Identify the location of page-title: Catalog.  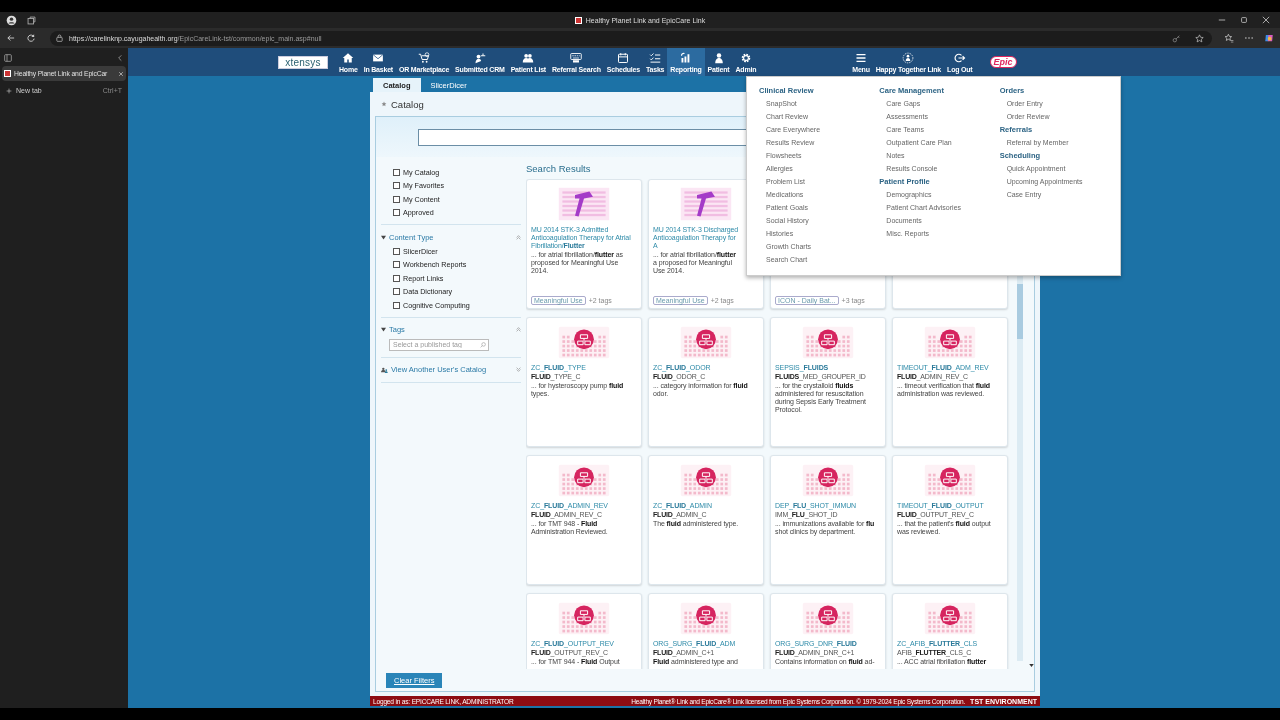
(407, 104).